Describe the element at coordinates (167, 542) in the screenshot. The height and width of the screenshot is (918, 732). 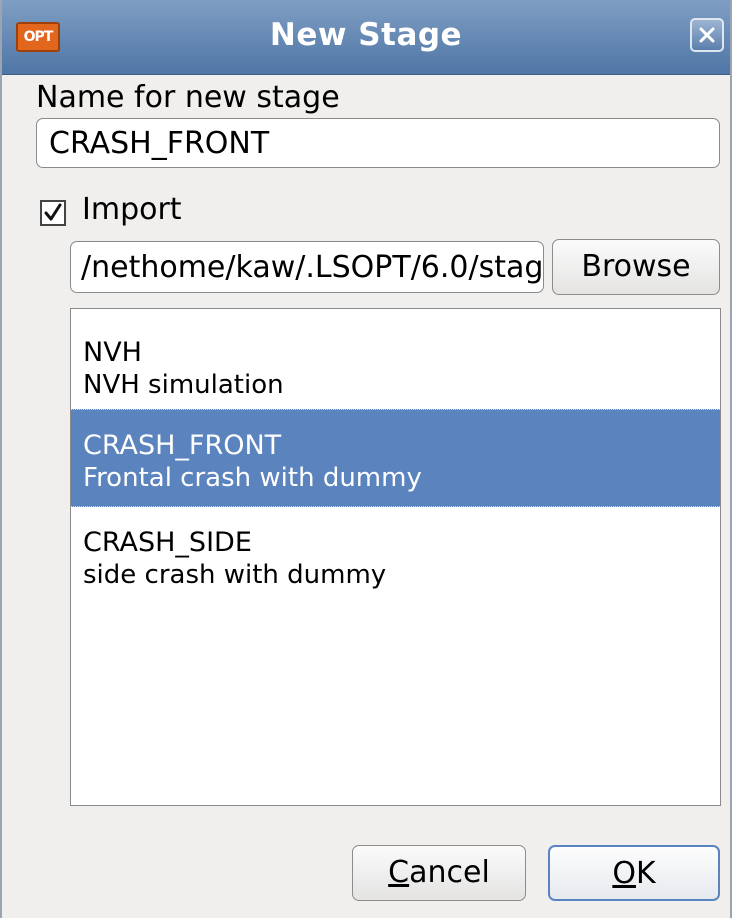
I see `stage-name: CRASH_SIDE` at that location.